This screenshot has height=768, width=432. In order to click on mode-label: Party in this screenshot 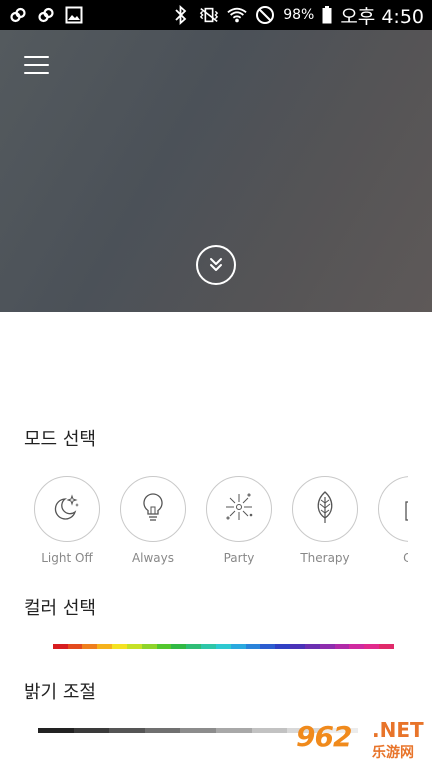, I will do `click(239, 558)`.